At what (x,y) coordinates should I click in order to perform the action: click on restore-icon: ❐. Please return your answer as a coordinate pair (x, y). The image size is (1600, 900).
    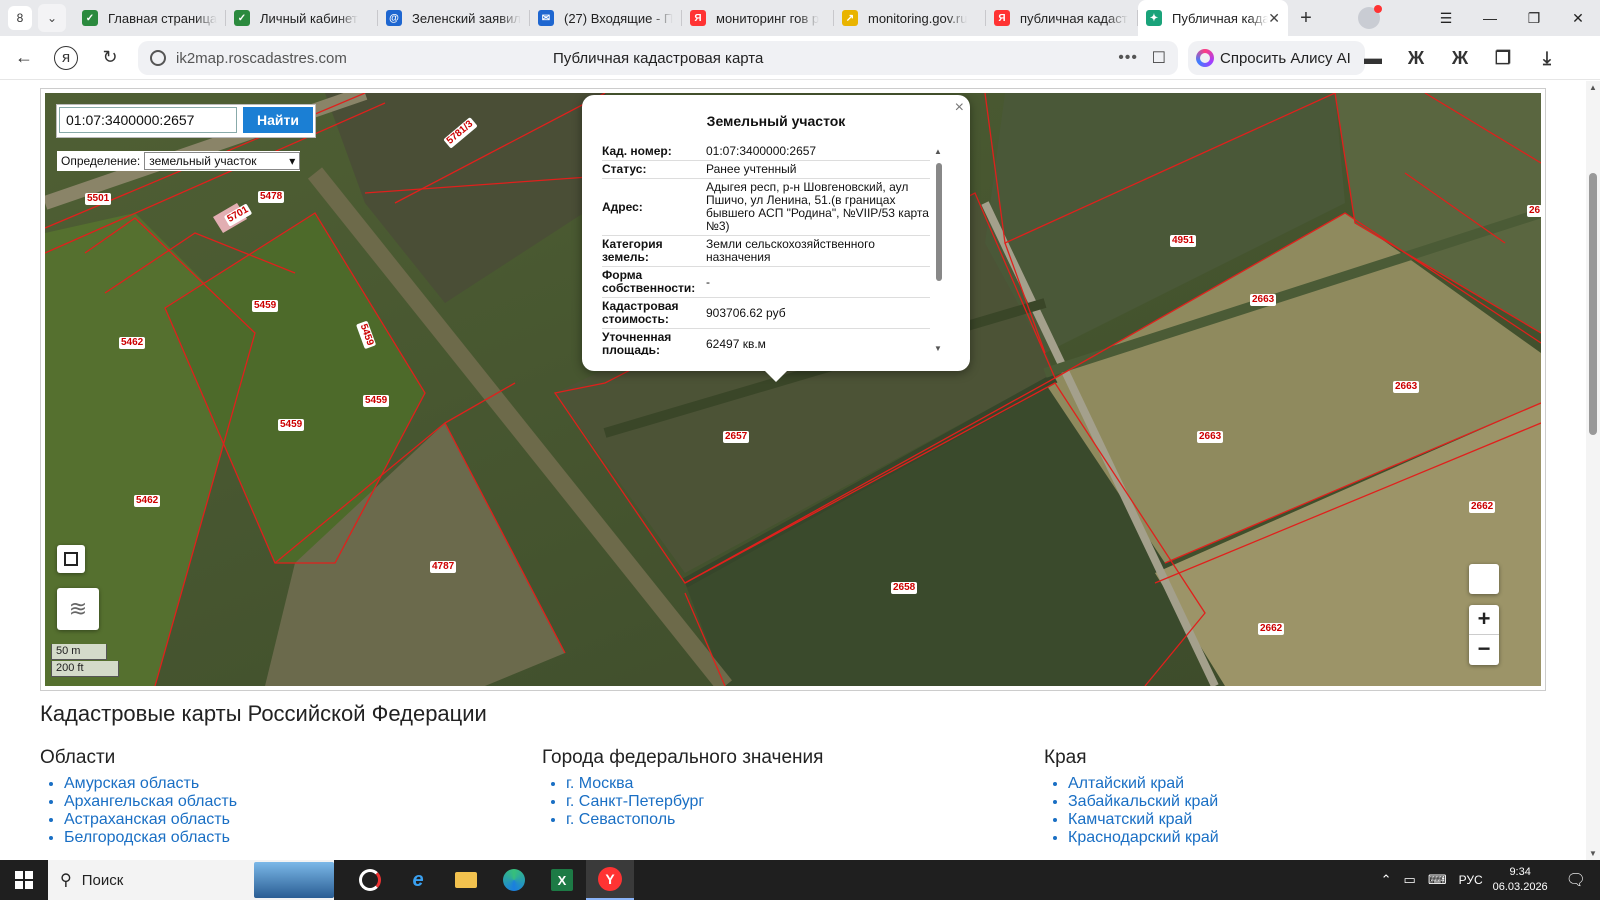
    Looking at the image, I should click on (1534, 18).